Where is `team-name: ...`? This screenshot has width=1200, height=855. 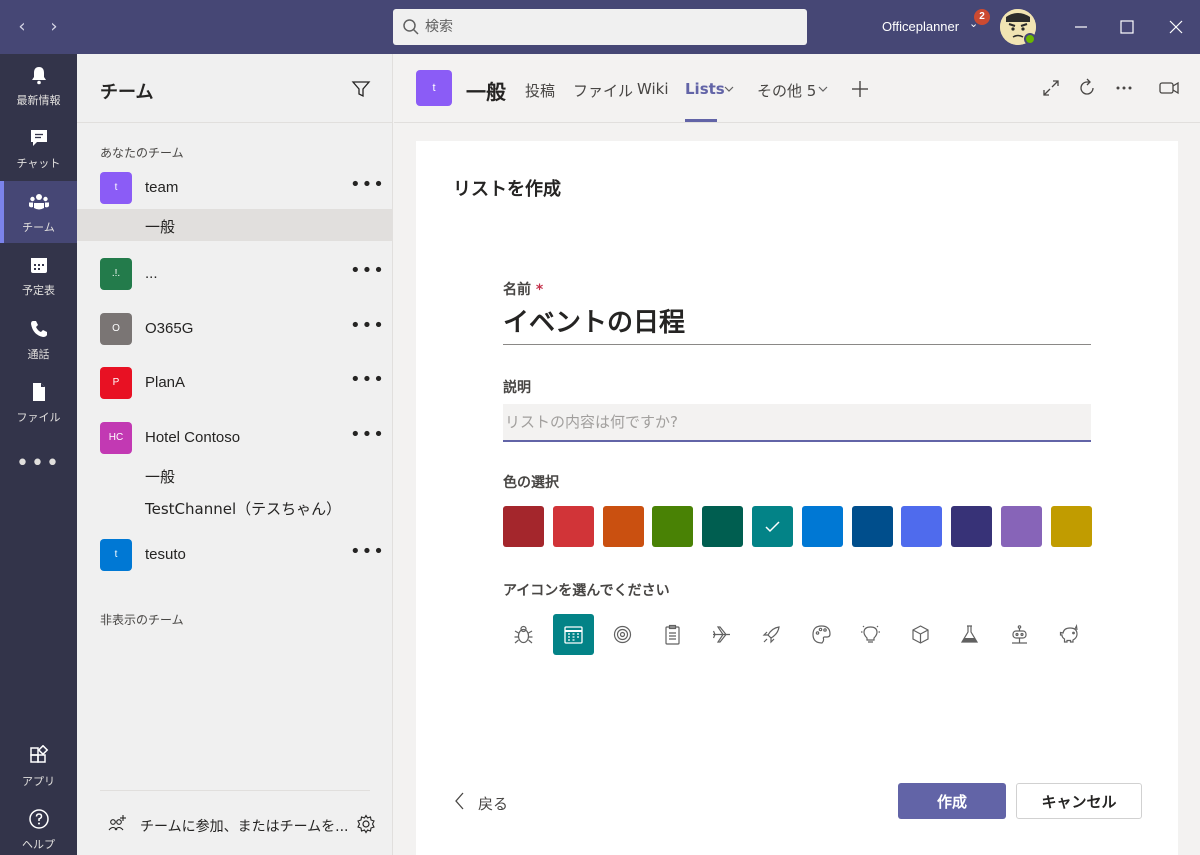
team-name: ... is located at coordinates (151, 273).